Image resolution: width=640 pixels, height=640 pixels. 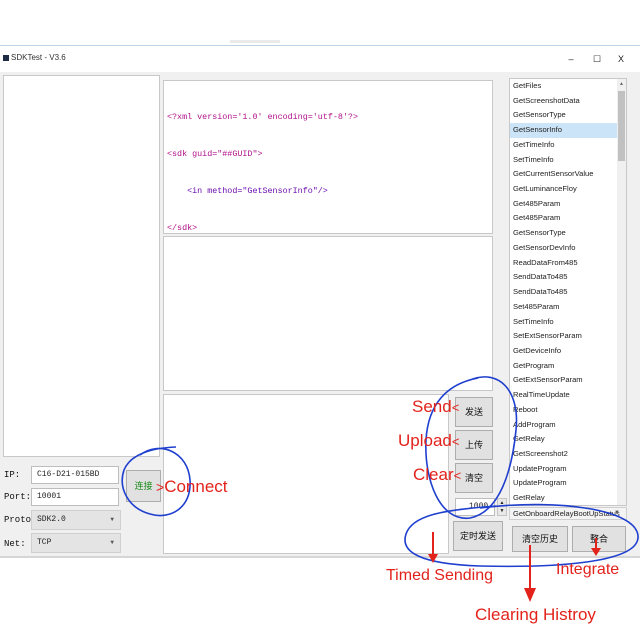 What do you see at coordinates (535, 614) in the screenshot?
I see `annotation-clearing-history: Clearing Histroy` at bounding box center [535, 614].